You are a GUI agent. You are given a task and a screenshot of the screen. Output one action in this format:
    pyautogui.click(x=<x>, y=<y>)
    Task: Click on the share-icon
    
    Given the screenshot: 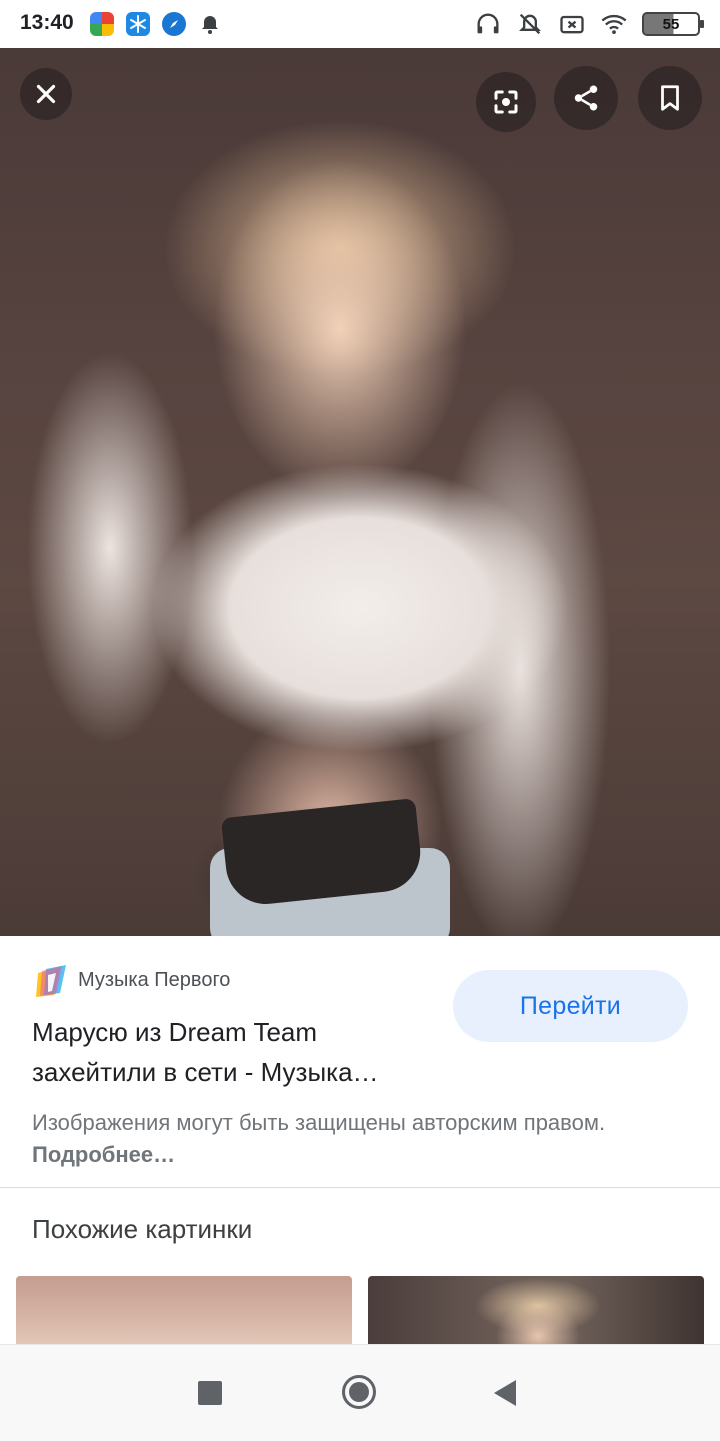 What is the action you would take?
    pyautogui.click(x=586, y=98)
    